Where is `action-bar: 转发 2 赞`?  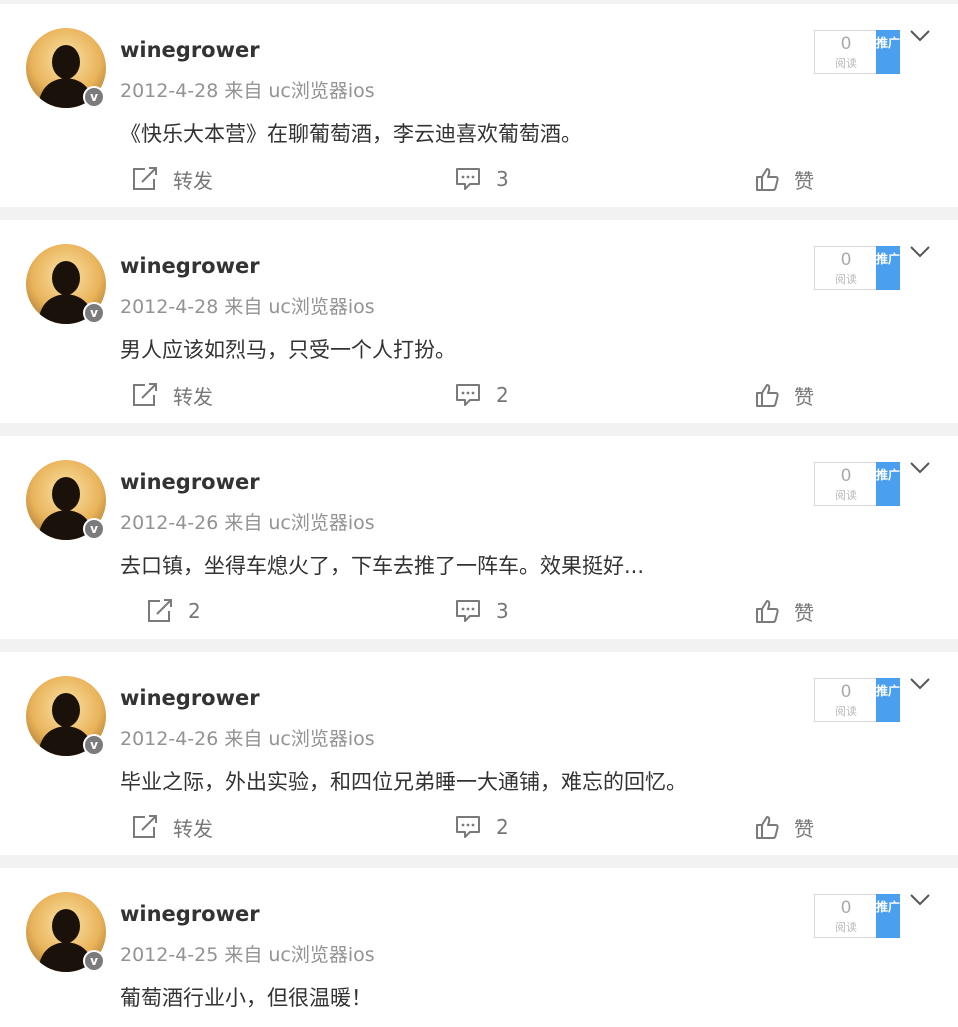
action-bar: 转发 2 赞 is located at coordinates (479, 827).